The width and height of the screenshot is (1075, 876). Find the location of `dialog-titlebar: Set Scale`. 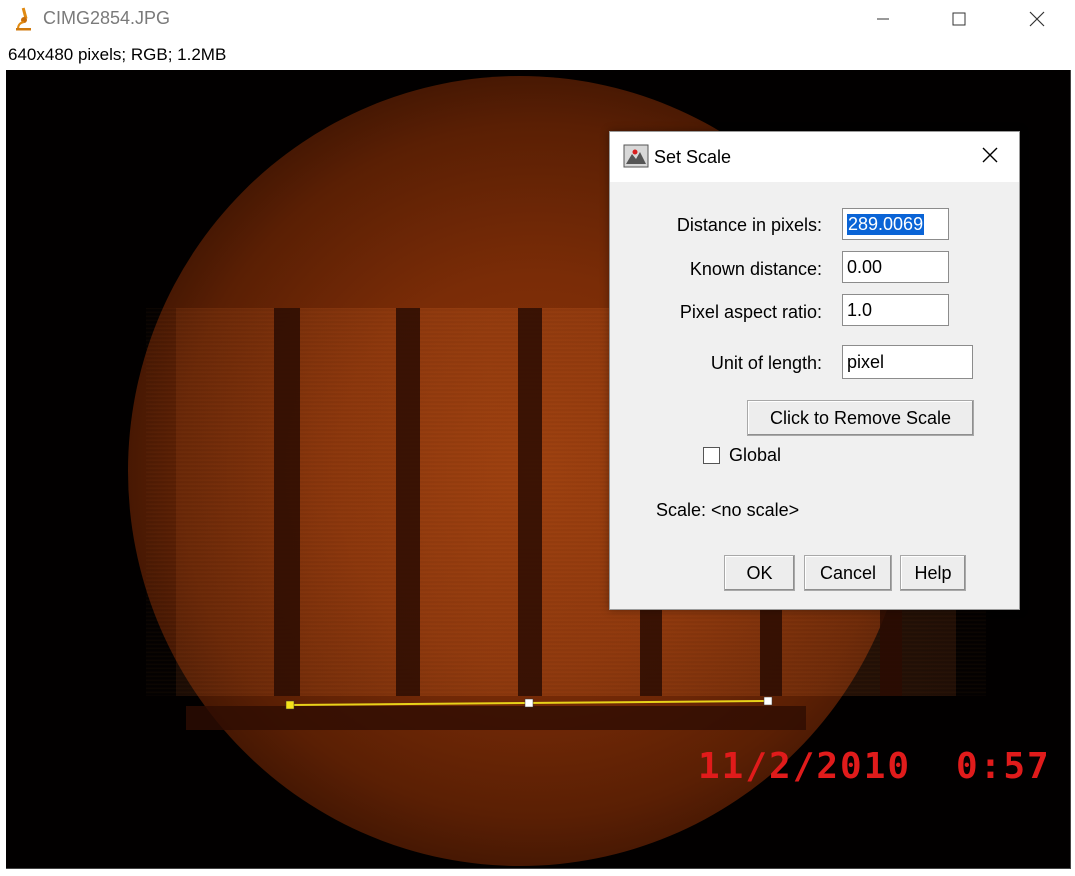

dialog-titlebar: Set Scale is located at coordinates (814, 157).